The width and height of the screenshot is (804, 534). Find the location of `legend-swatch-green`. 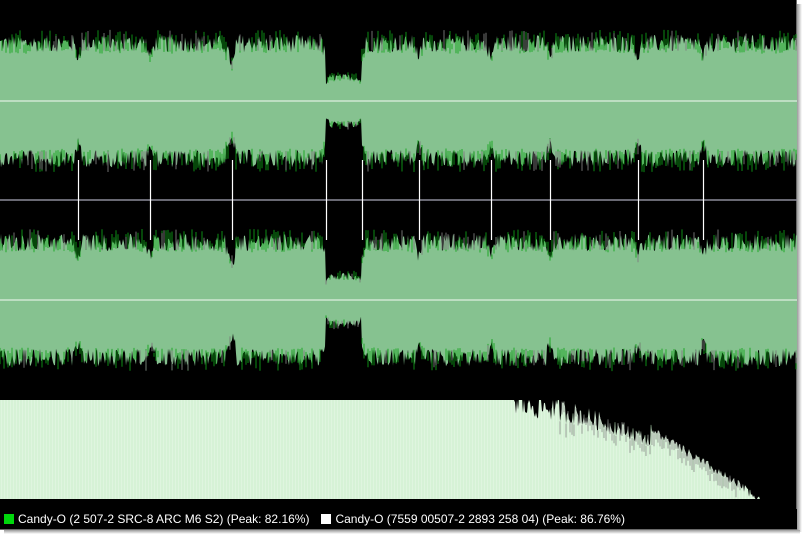

legend-swatch-green is located at coordinates (9, 519).